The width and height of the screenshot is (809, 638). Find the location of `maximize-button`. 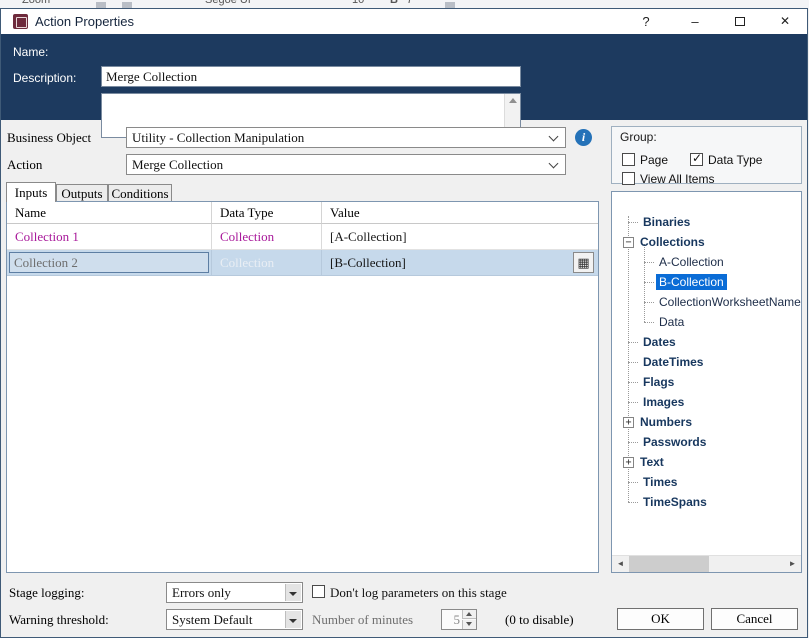

maximize-button is located at coordinates (740, 21).